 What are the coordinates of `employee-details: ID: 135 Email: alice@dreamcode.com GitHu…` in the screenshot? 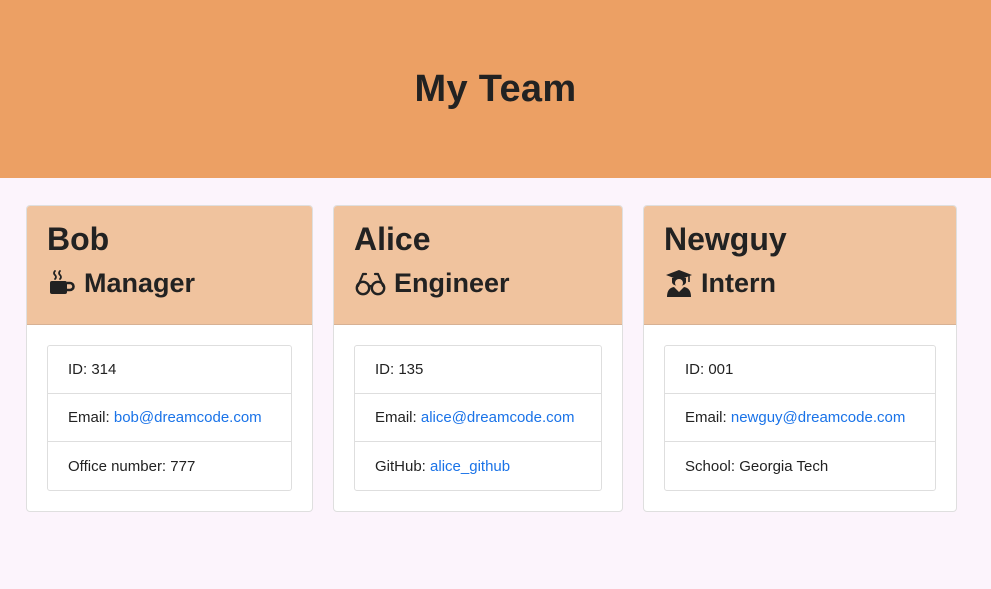 It's located at (478, 418).